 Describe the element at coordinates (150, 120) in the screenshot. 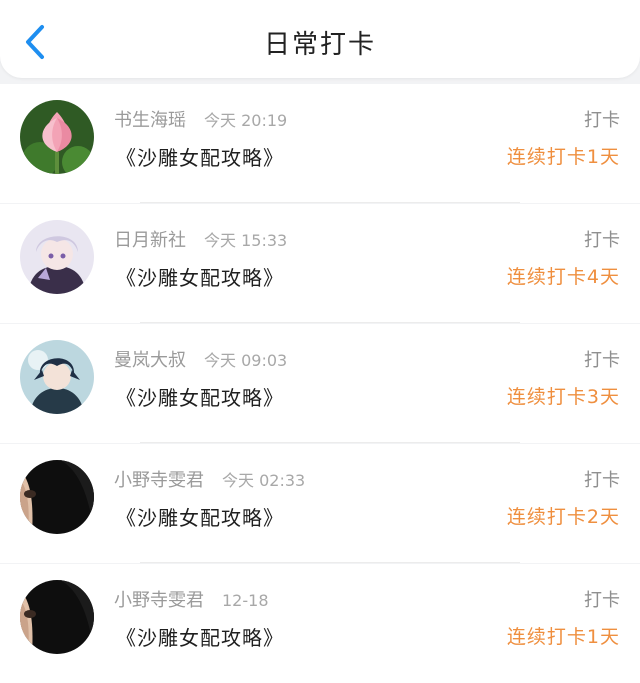

I see `user-name-text: 书生海瑶` at that location.